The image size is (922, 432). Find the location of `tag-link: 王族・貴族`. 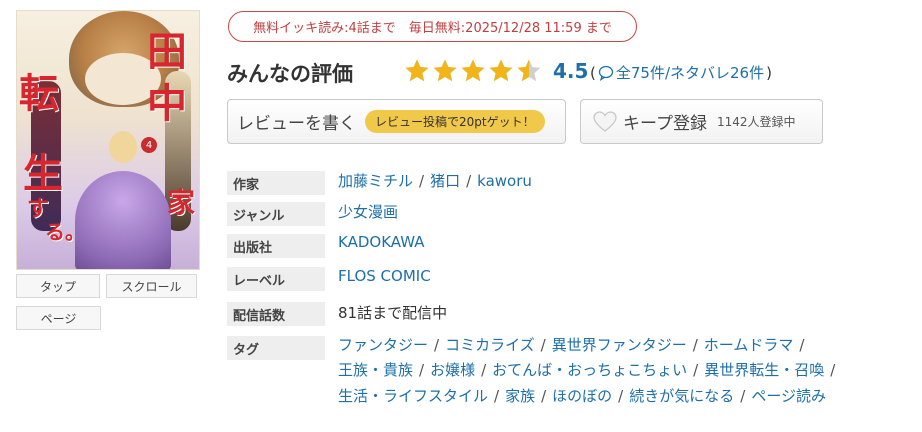

tag-link: 王族・貴族 is located at coordinates (375, 370).